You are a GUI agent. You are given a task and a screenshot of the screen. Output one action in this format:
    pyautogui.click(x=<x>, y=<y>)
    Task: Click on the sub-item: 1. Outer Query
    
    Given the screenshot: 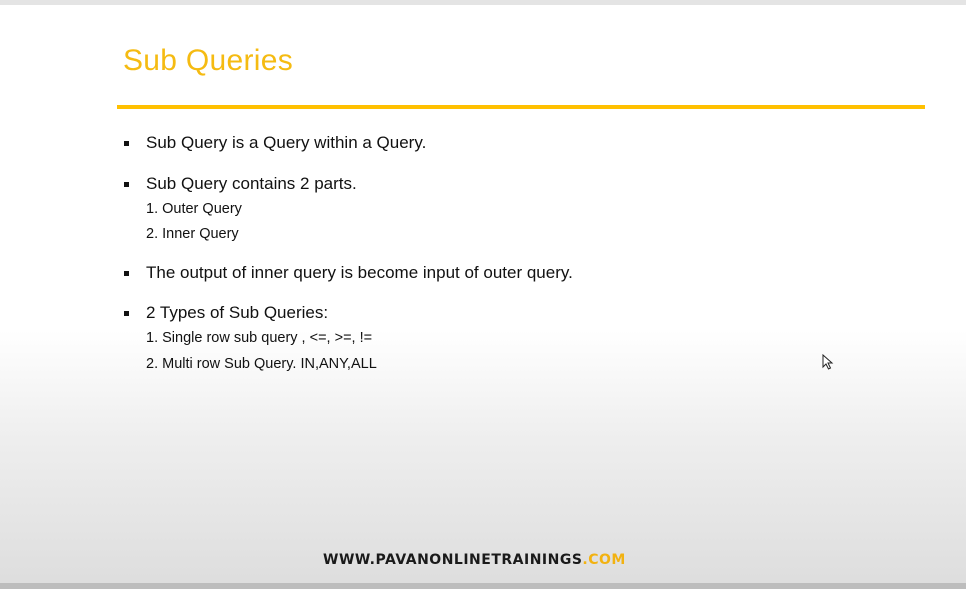 What is the action you would take?
    pyautogui.click(x=194, y=209)
    